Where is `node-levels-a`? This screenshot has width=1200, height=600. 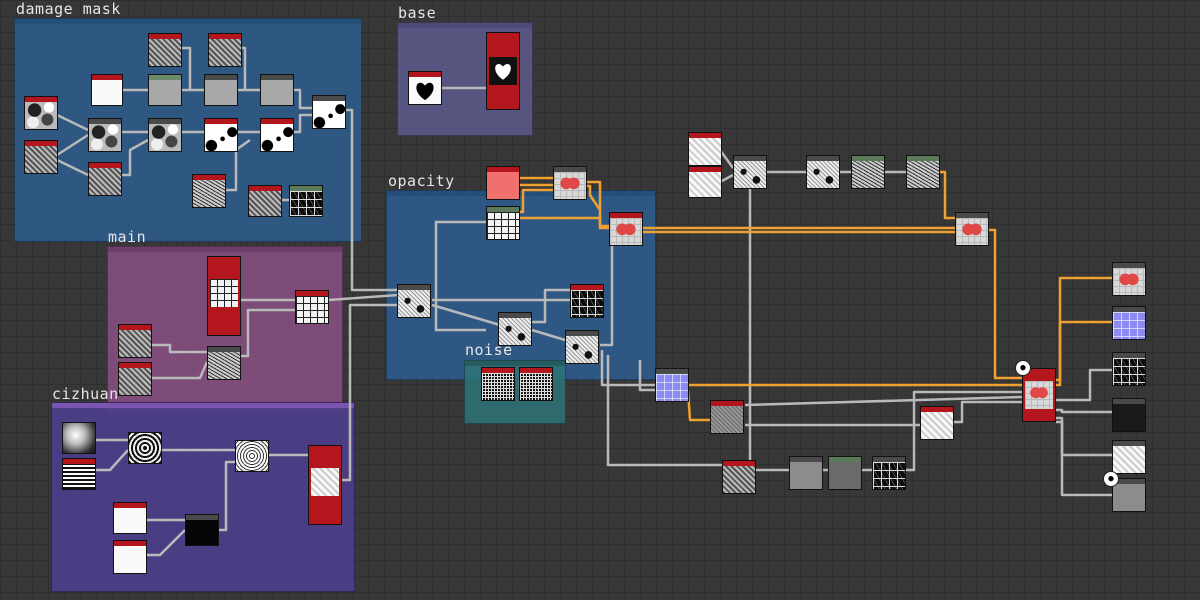
node-levels-a is located at coordinates (165, 90).